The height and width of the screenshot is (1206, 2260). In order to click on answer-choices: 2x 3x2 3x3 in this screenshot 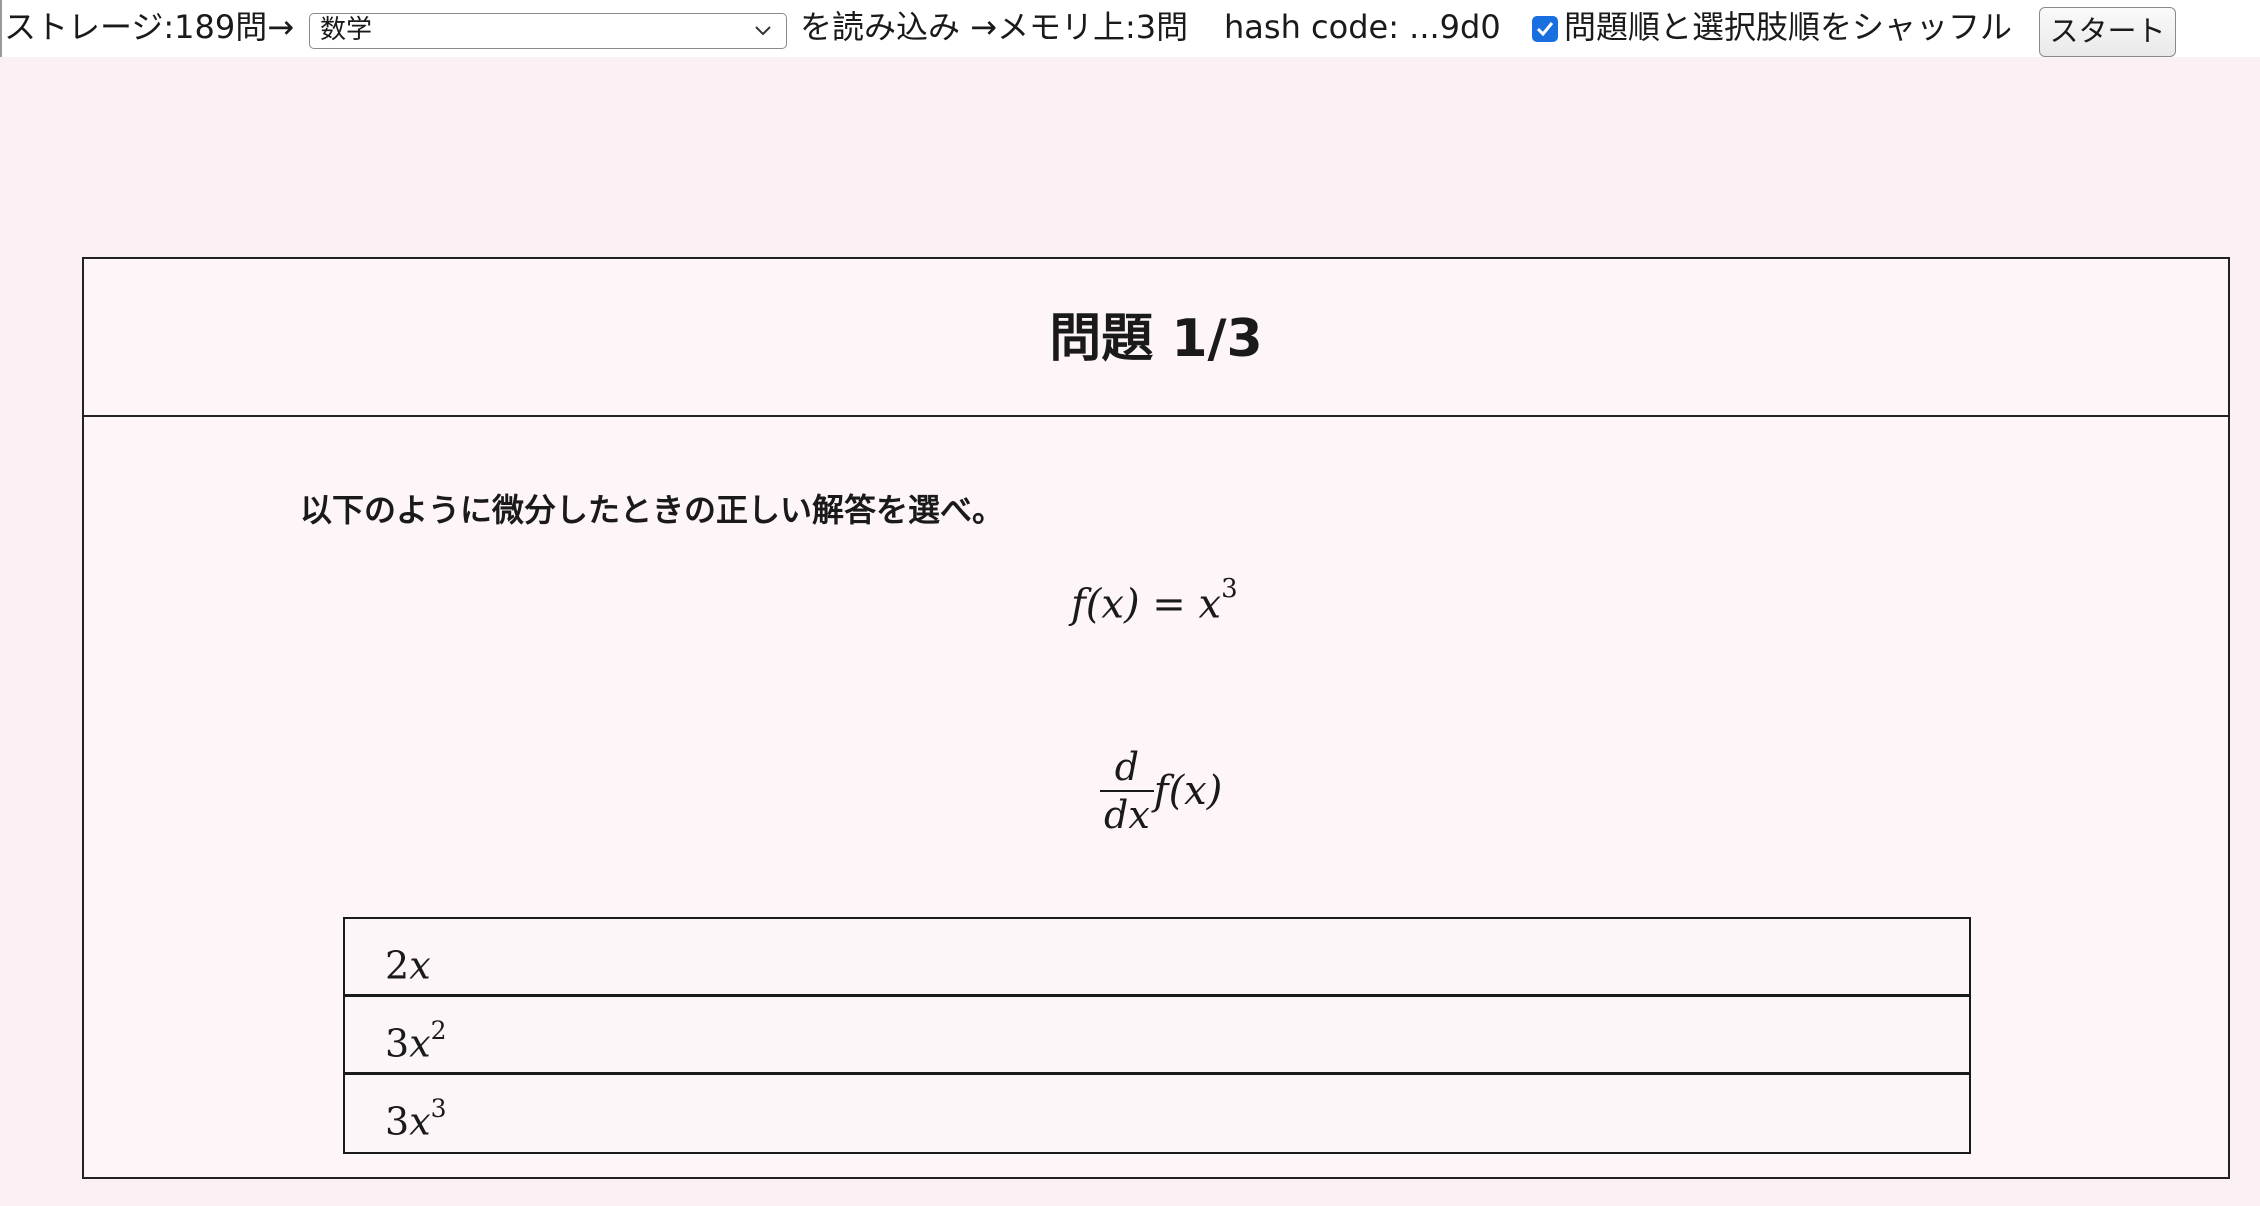, I will do `click(1157, 1035)`.